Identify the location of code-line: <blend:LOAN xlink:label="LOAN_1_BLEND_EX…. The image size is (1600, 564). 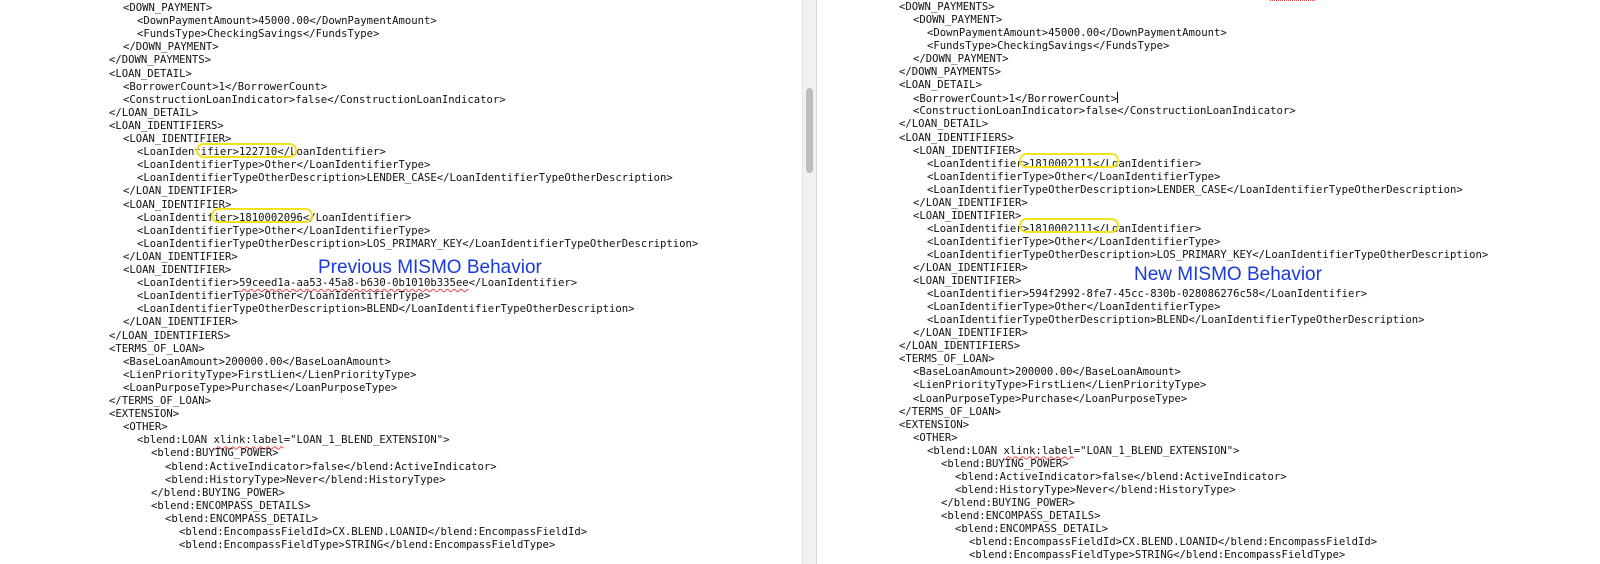
(293, 440).